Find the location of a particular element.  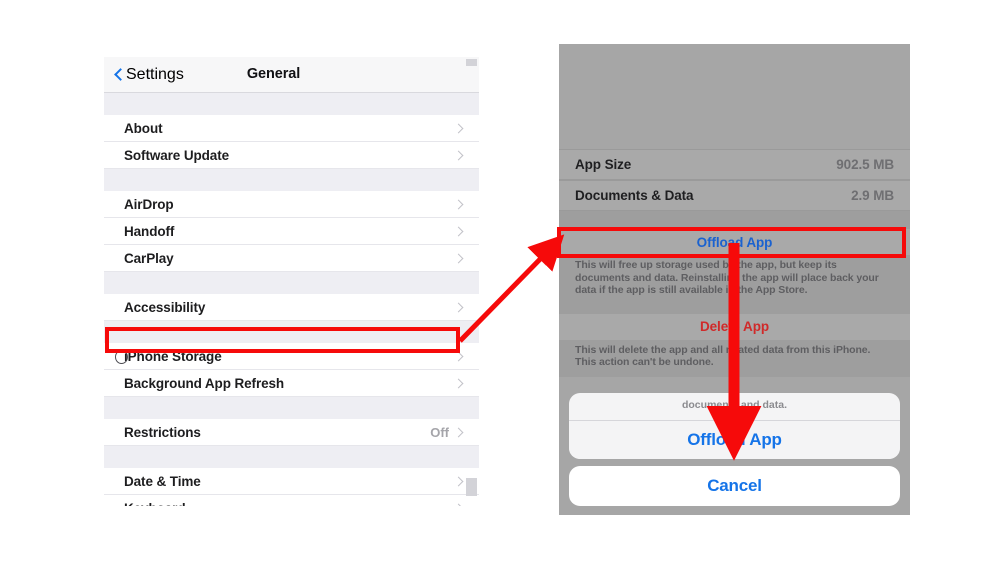

row-label: About is located at coordinates (143, 128).